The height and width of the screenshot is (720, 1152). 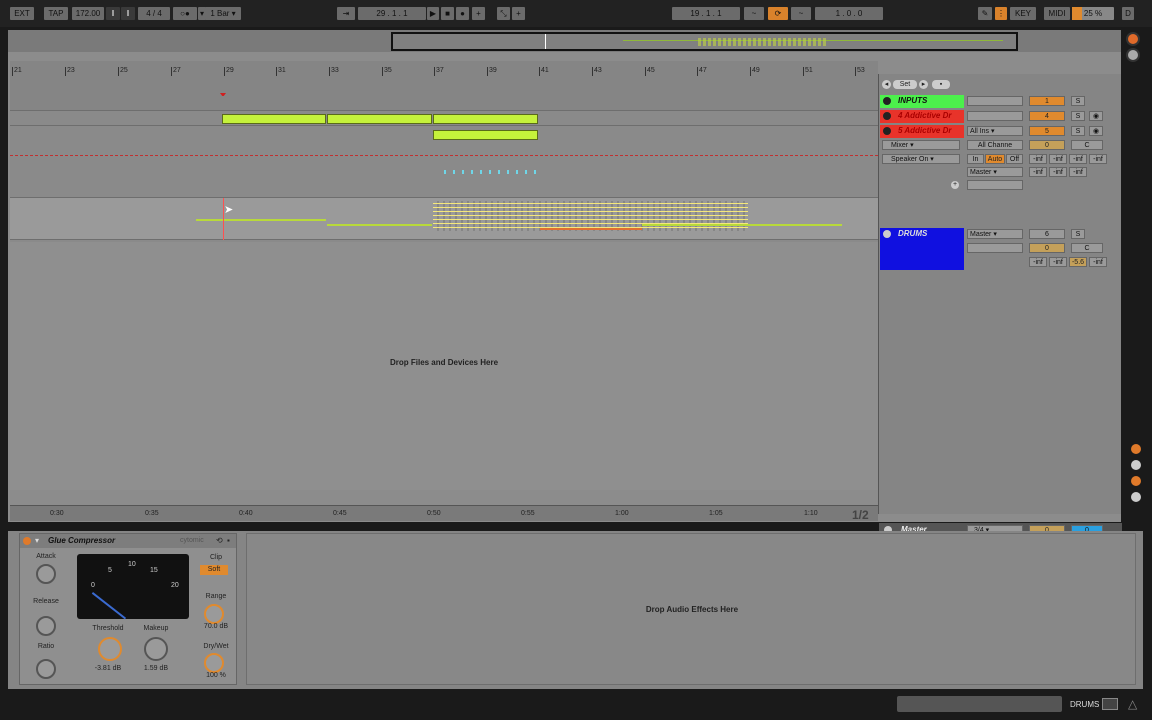 What do you see at coordinates (518, 13) in the screenshot?
I see `add-locator-icon: +` at bounding box center [518, 13].